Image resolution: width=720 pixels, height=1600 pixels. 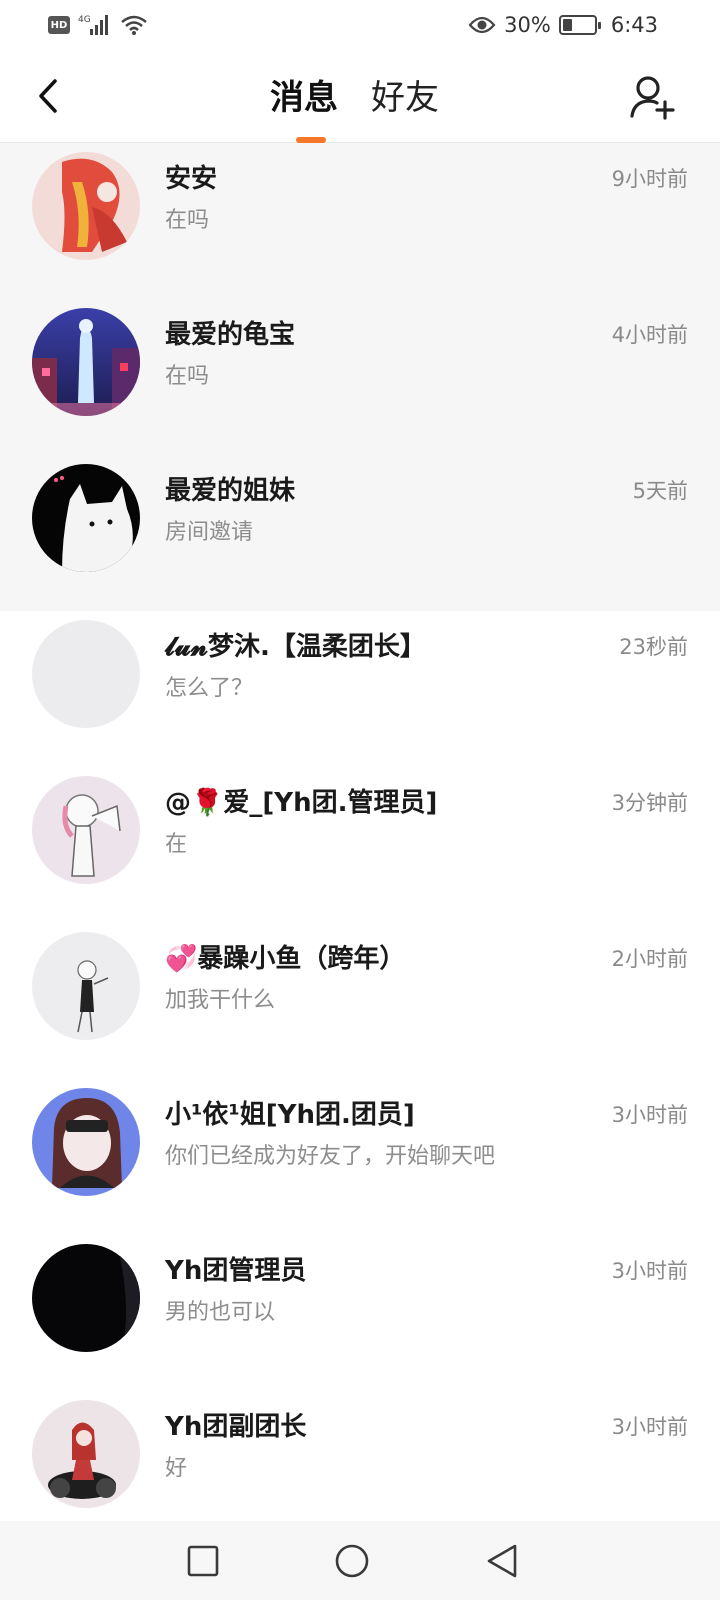 What do you see at coordinates (230, 335) in the screenshot?
I see `contact-name: 最爱的龟宝` at bounding box center [230, 335].